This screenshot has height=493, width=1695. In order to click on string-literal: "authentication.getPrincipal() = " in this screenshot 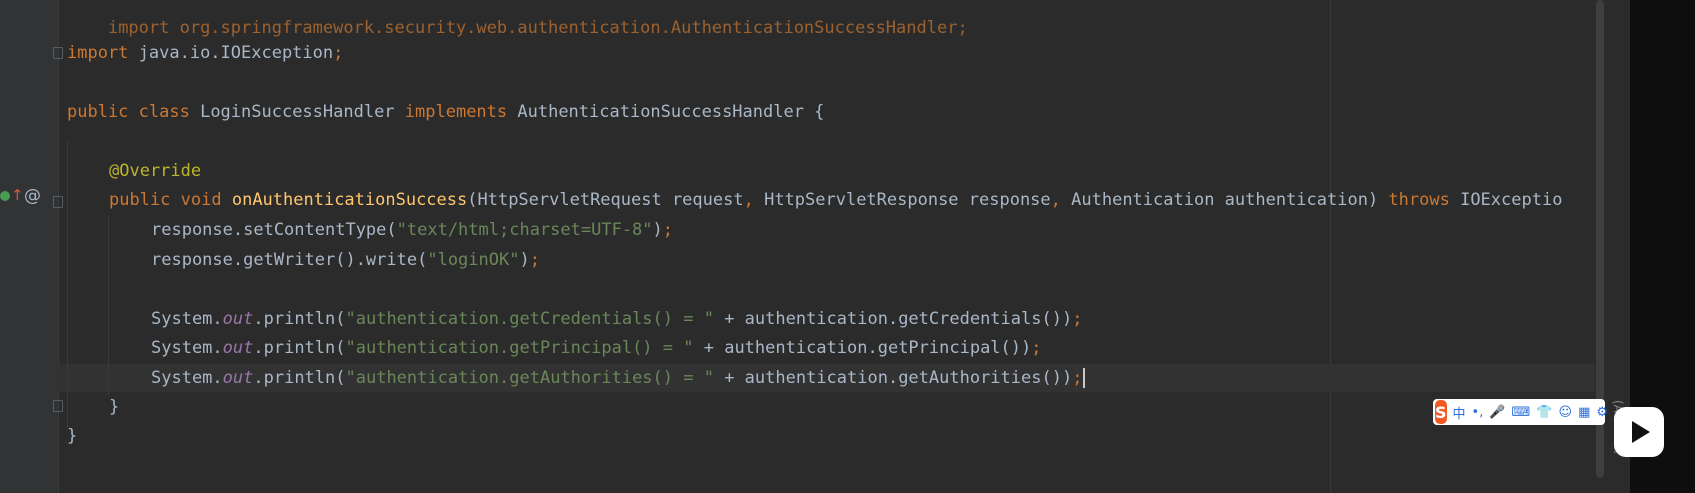, I will do `click(519, 348)`.